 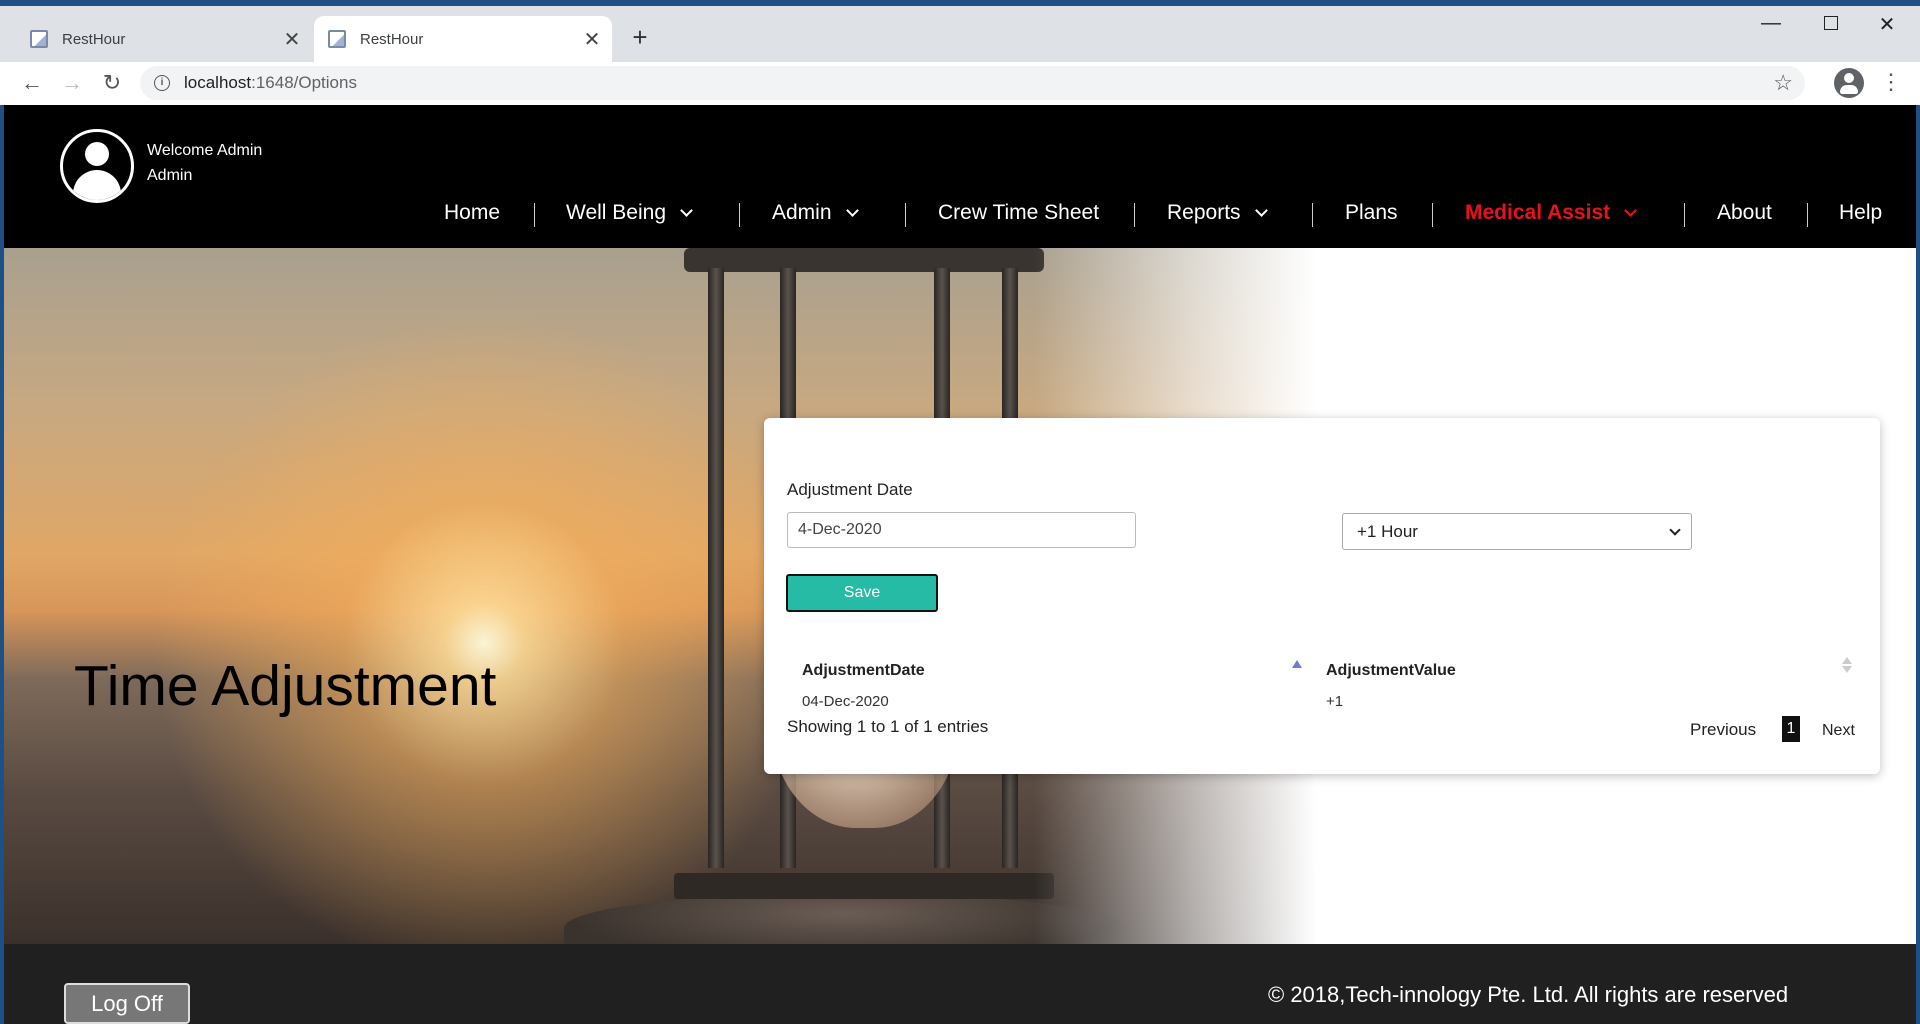 What do you see at coordinates (97, 166) in the screenshot?
I see `user-avatar-icon` at bounding box center [97, 166].